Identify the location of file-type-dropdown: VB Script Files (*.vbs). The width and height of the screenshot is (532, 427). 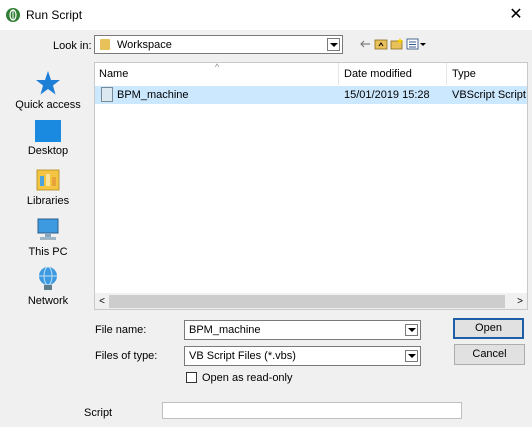
(302, 356).